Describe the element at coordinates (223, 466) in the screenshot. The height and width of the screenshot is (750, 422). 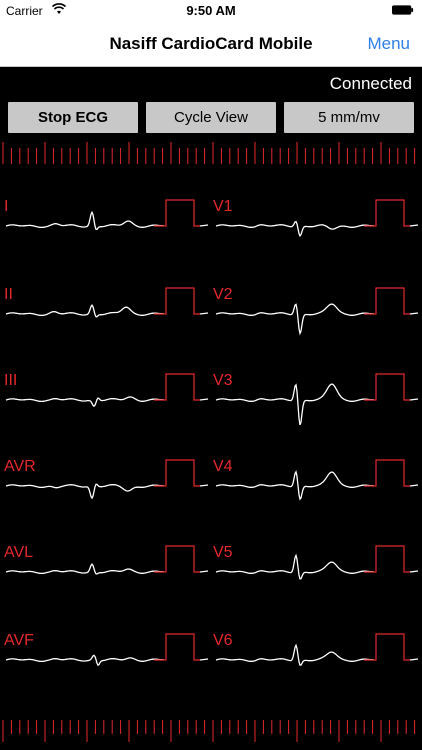
I see `lead-label-v4: V4` at that location.